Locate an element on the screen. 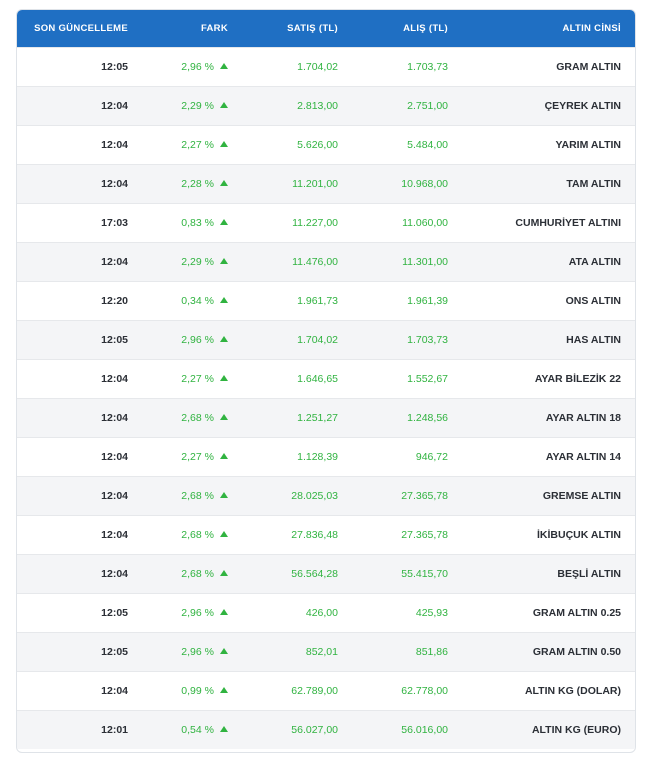  buy-price-cell: 5.484,00 is located at coordinates (407, 144).